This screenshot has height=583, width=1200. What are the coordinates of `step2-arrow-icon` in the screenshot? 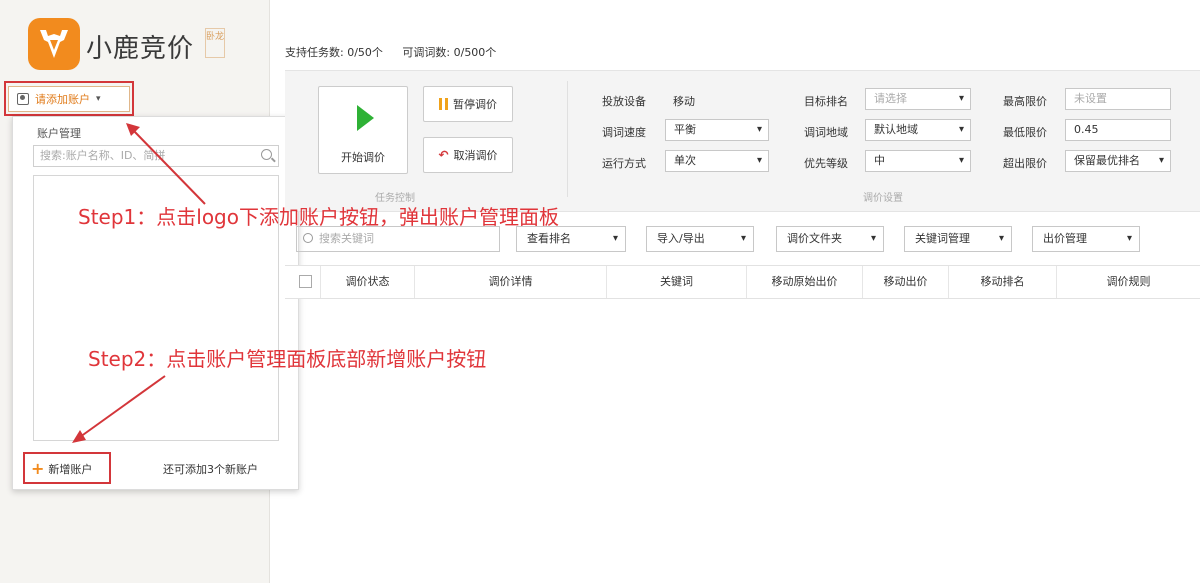 It's located at (122, 406).